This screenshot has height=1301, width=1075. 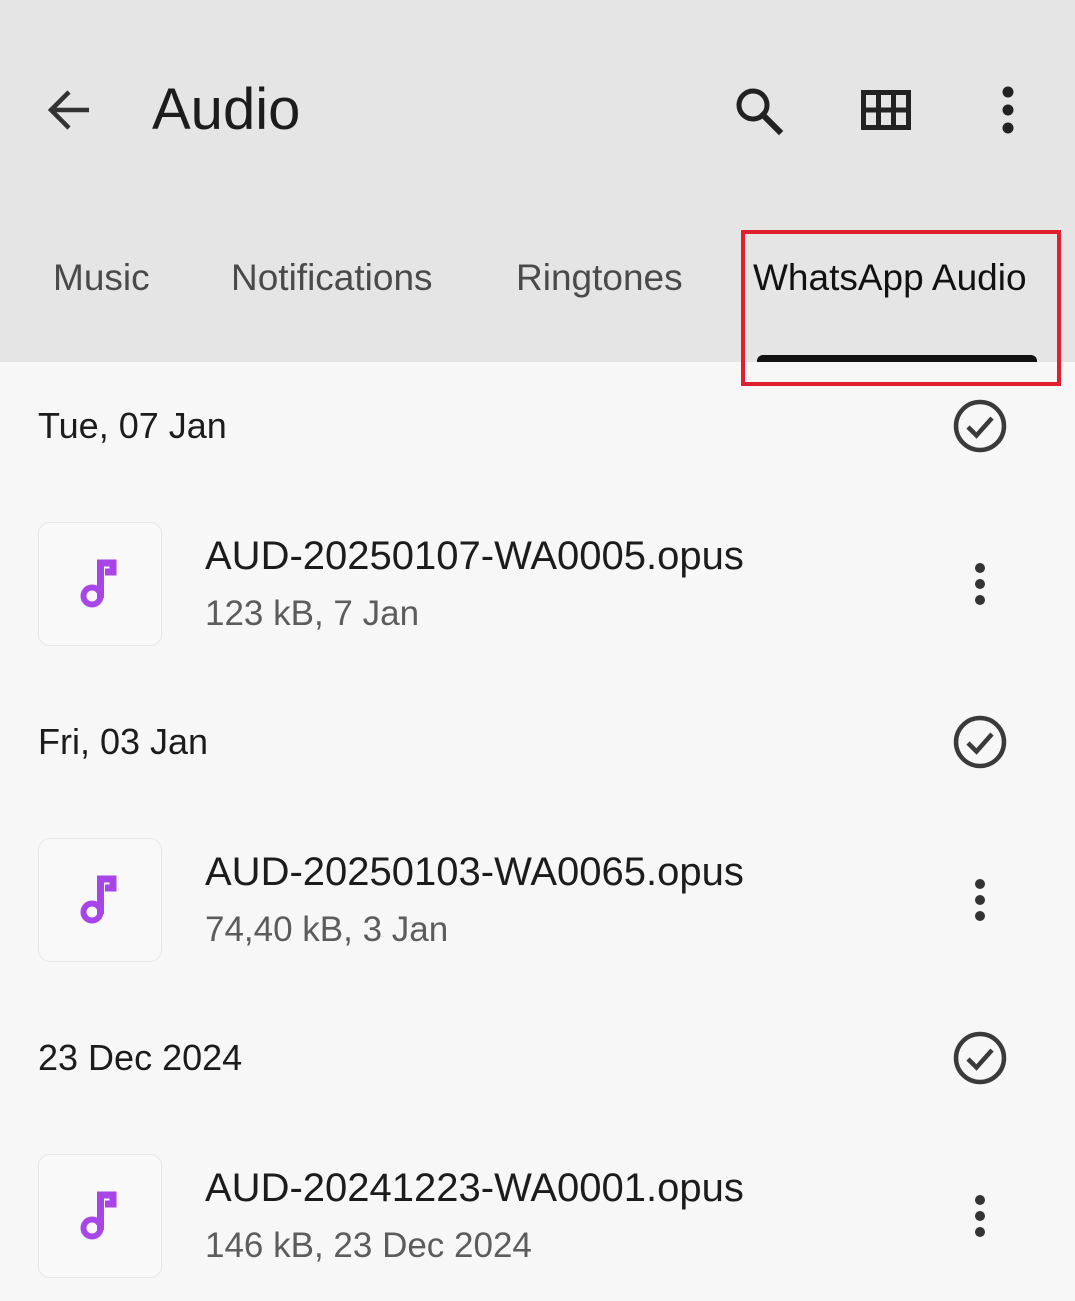 I want to click on grid-view-icon, so click(x=886, y=110).